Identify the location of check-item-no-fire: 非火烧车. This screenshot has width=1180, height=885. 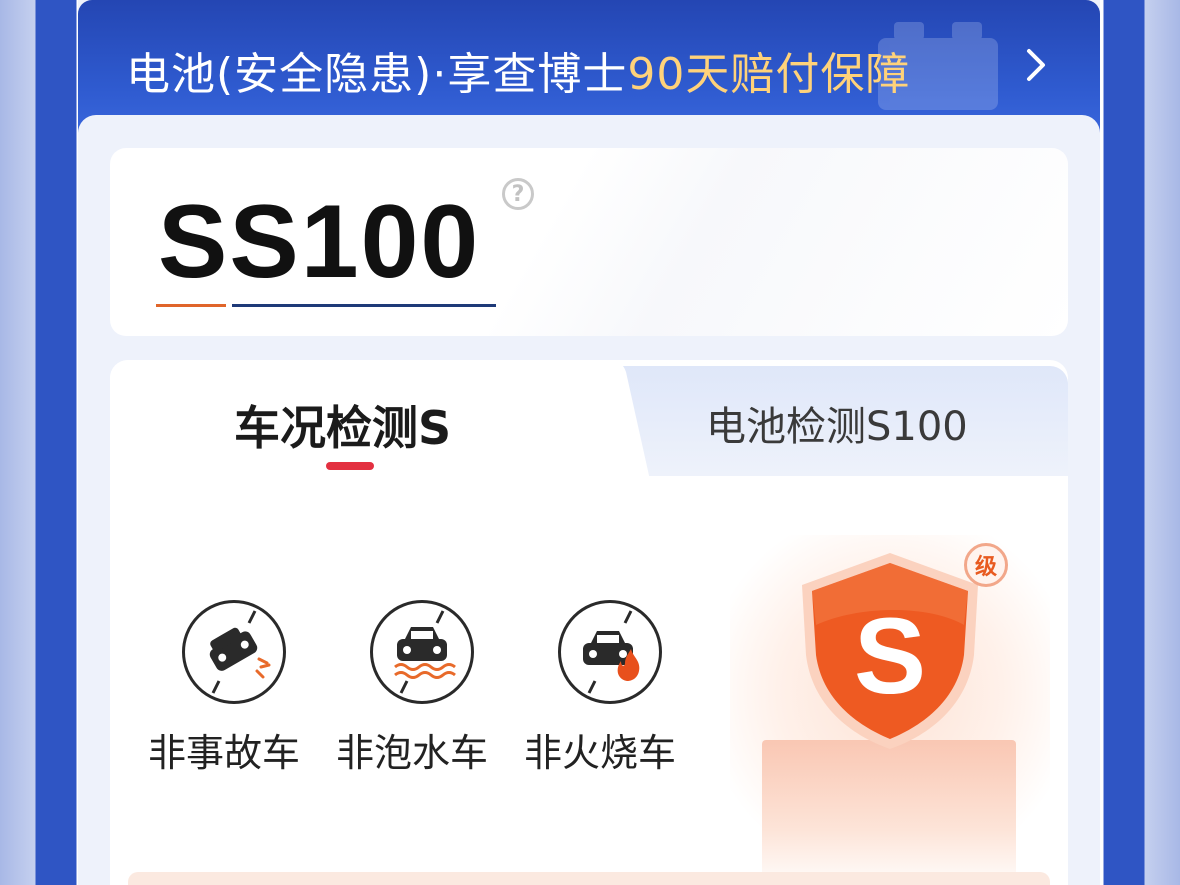
(604, 700).